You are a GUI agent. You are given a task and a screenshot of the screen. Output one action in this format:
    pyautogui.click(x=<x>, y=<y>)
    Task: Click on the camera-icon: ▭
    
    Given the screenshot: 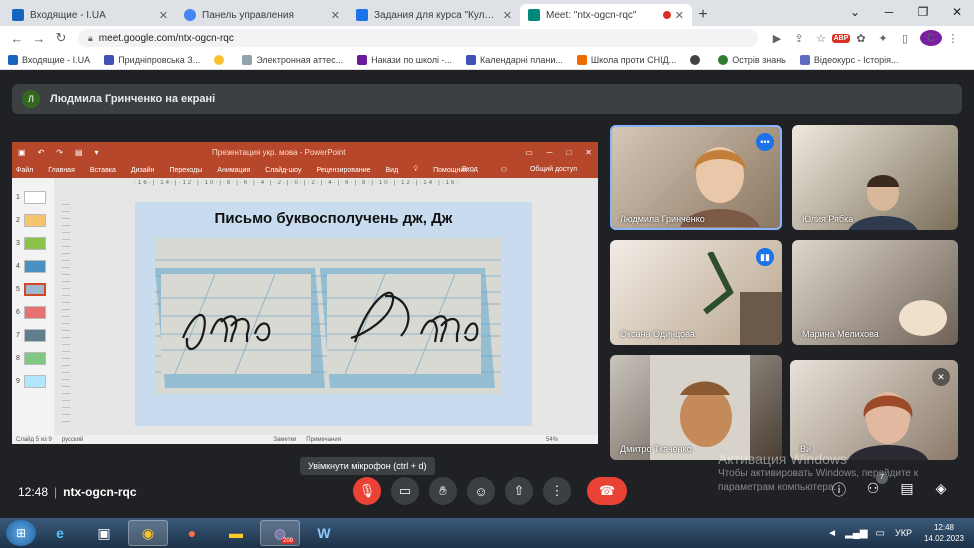 What is the action you would take?
    pyautogui.click(x=405, y=490)
    